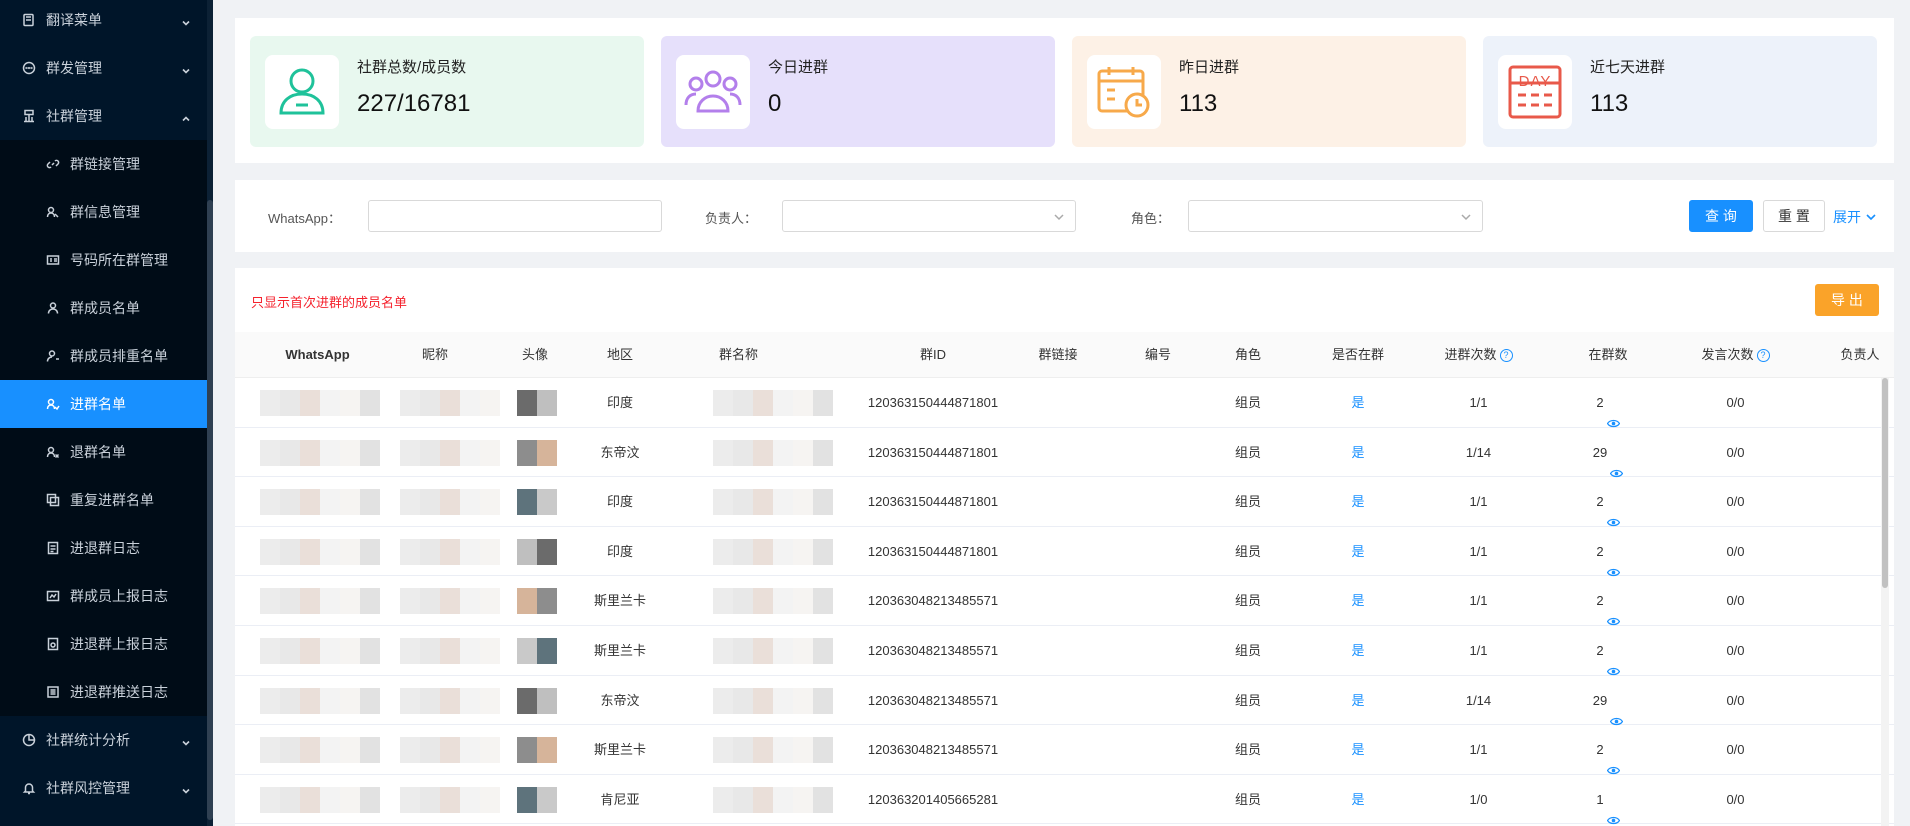  I want to click on owner-select, so click(929, 216).